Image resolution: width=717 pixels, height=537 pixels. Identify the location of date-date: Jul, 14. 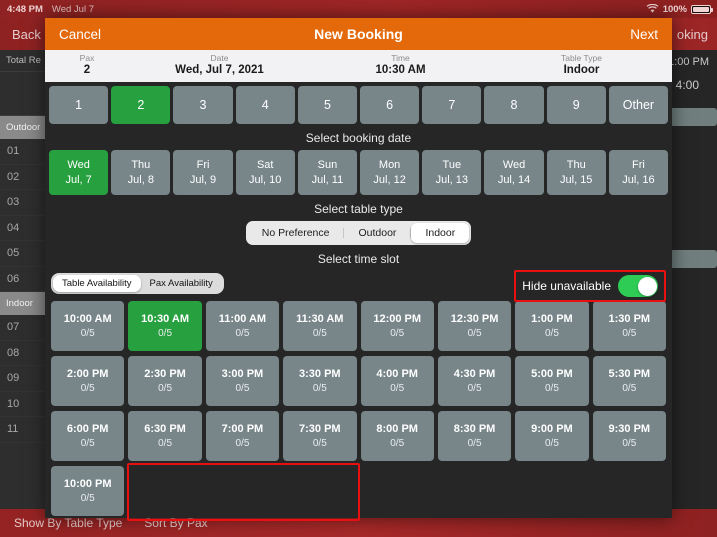
(514, 179).